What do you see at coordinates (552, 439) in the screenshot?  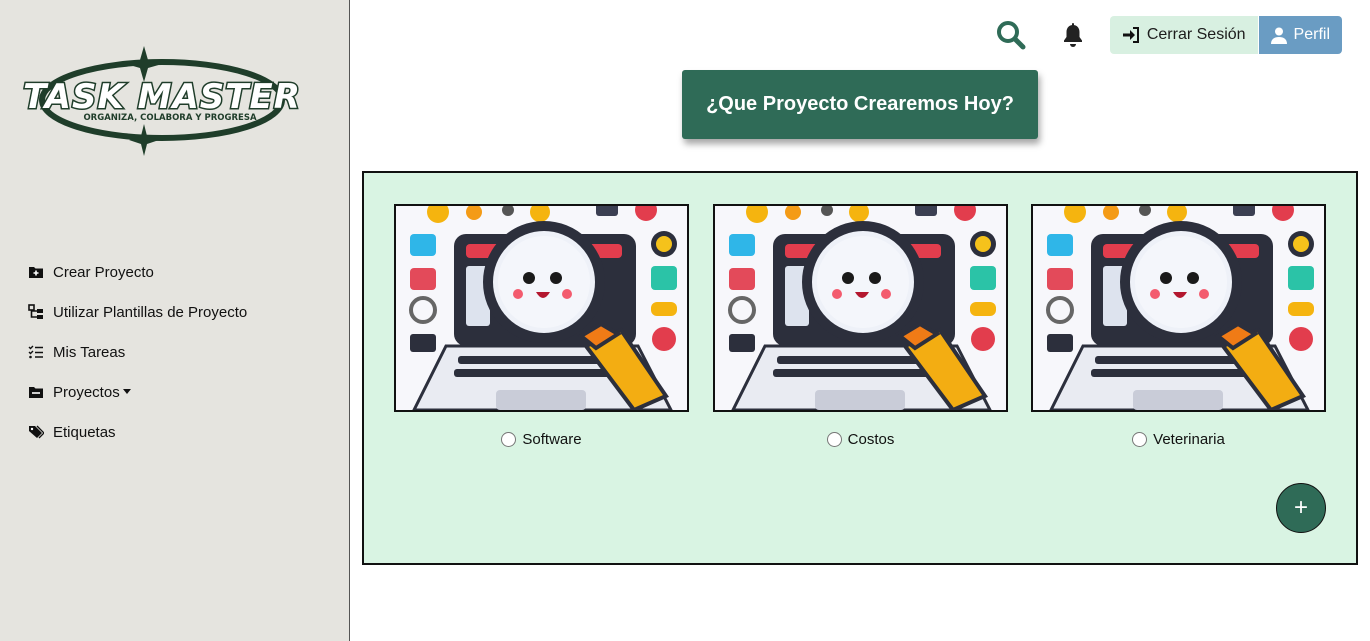 I see `template-label: Software` at bounding box center [552, 439].